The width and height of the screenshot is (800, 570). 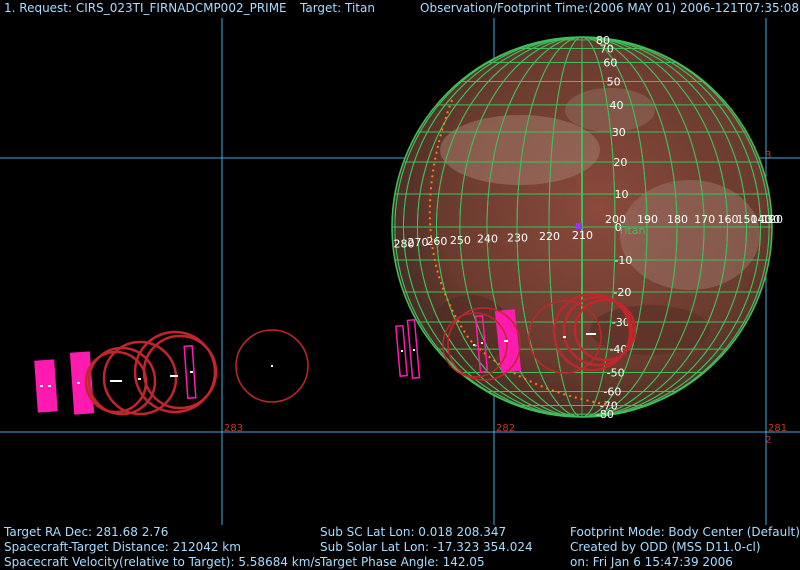 What do you see at coordinates (505, 428) in the screenshot?
I see `ra-label: 282` at bounding box center [505, 428].